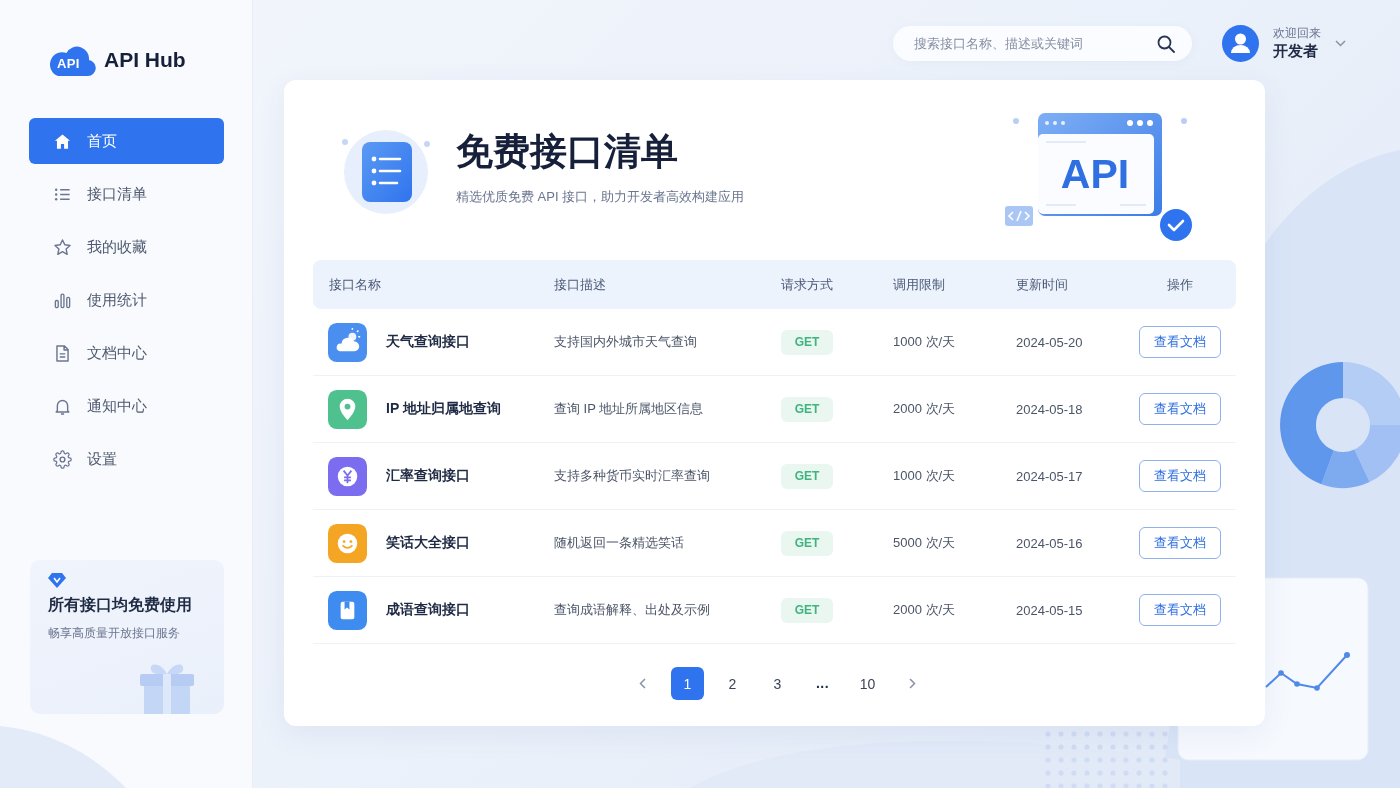  I want to click on api-name: 笑话大全接口, so click(428, 543).